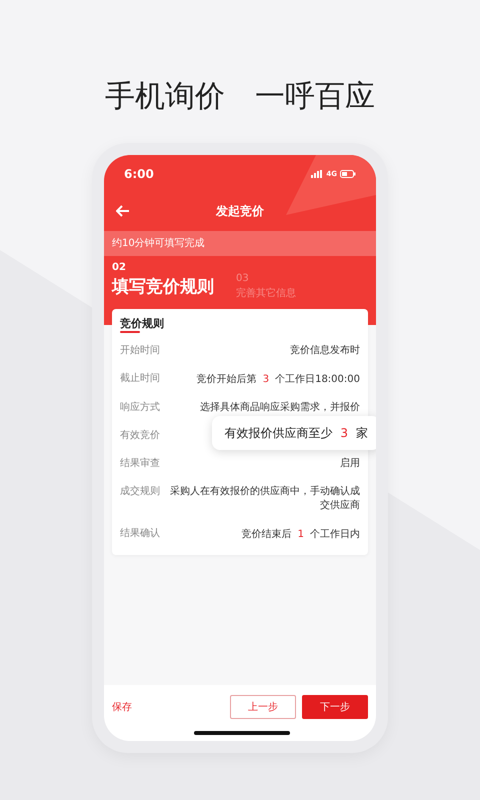 The height and width of the screenshot is (800, 480). I want to click on title-underline, so click(130, 332).